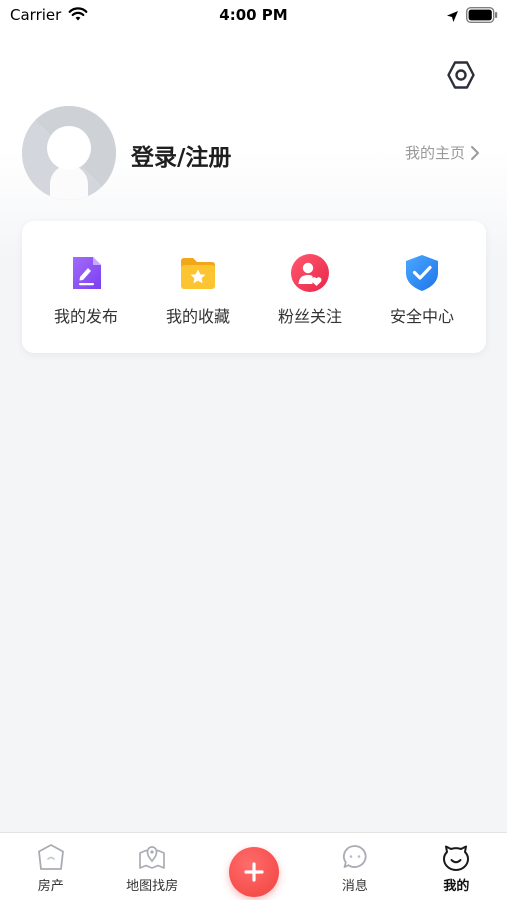 Image resolution: width=507 pixels, height=900 pixels. I want to click on status-time: 4:00 PM, so click(253, 15).